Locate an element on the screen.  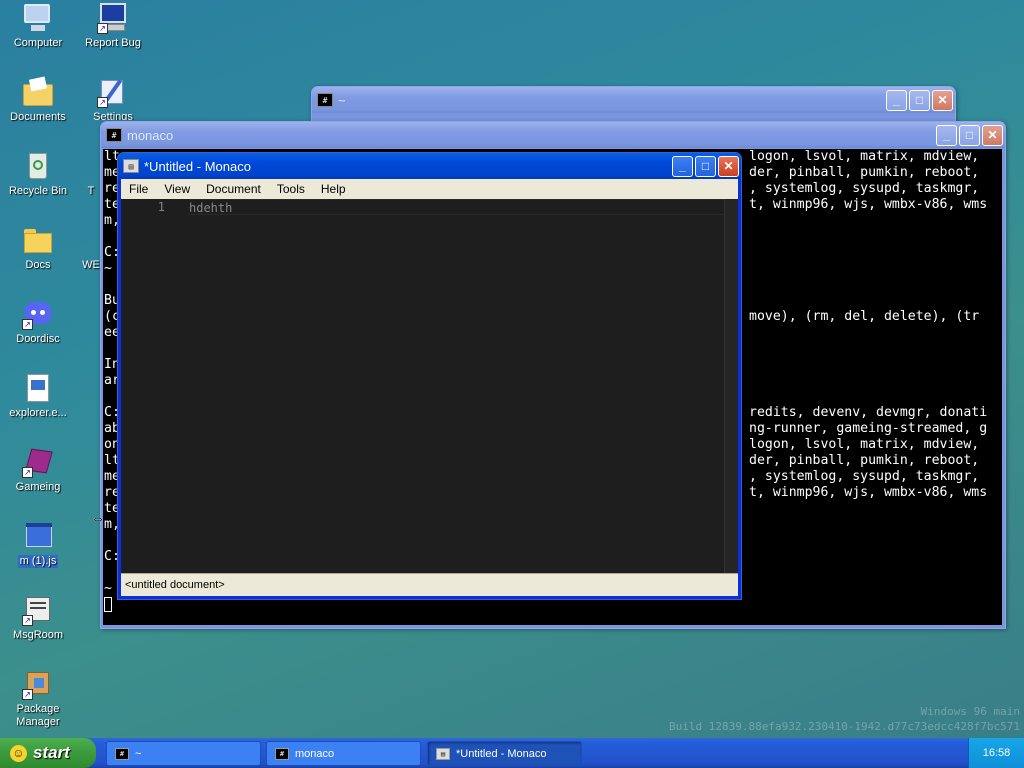
js-file-icon is located at coordinates (38, 536).